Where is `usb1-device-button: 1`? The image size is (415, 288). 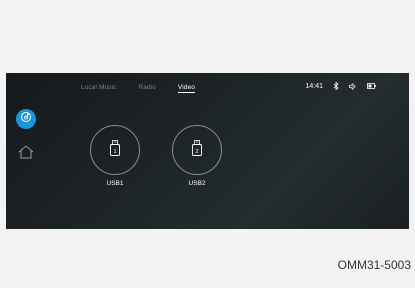 usb1-device-button: 1 is located at coordinates (115, 150).